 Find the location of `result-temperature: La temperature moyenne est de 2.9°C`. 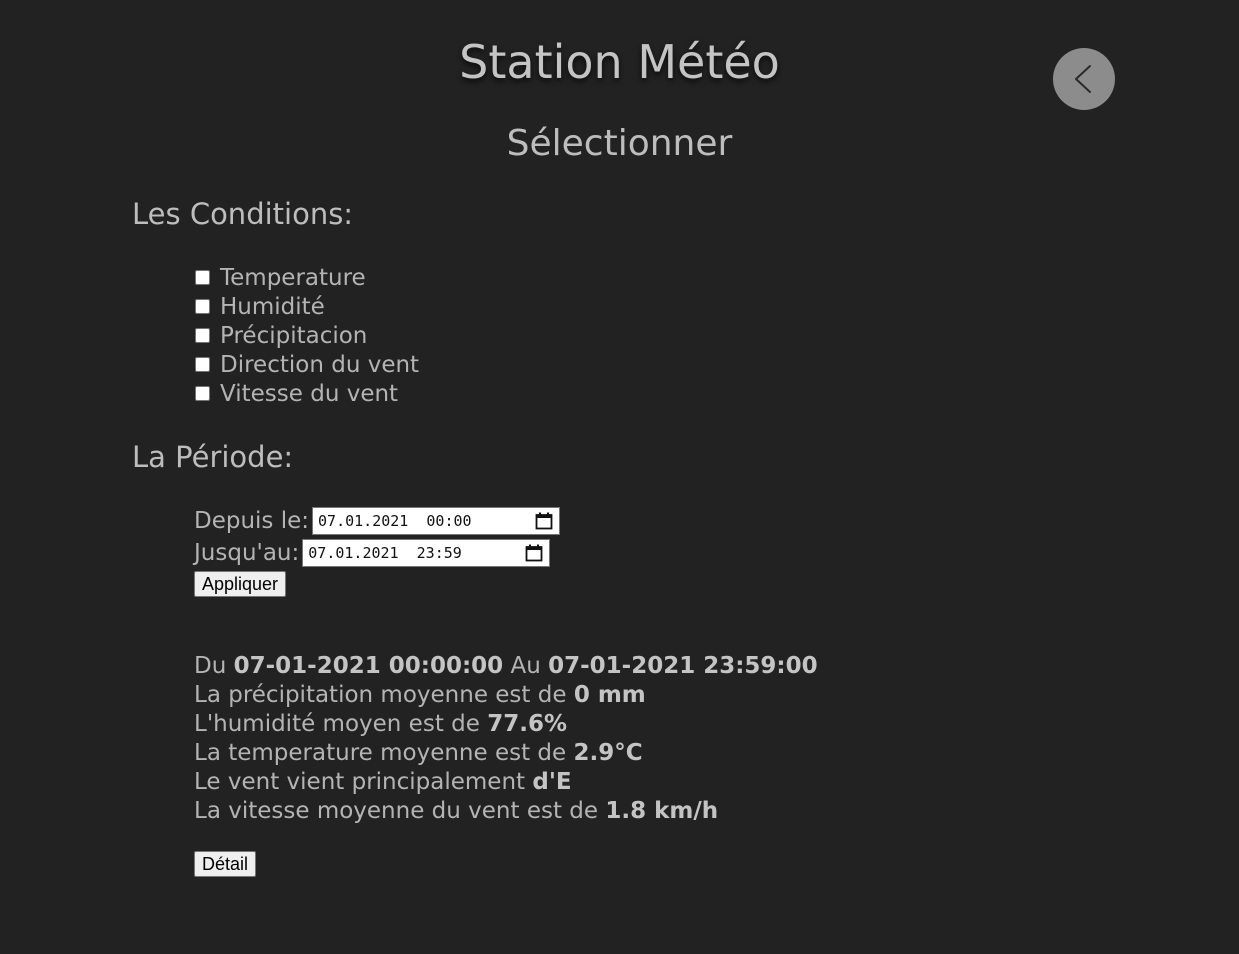

result-temperature: La temperature moyenne est de 2.9°C is located at coordinates (506, 753).